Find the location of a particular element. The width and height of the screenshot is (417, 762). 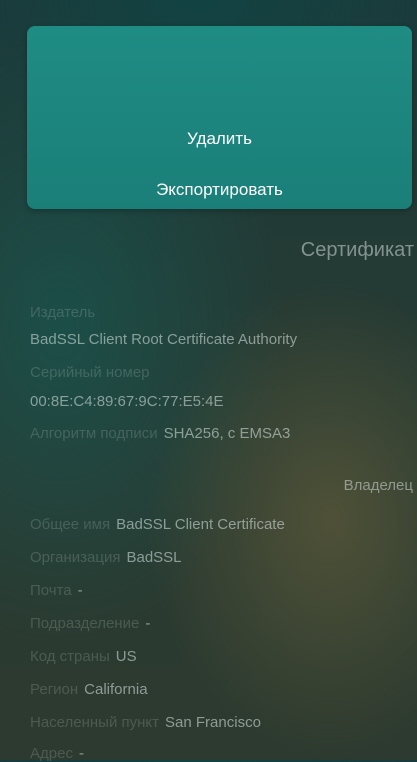

certificate-section-title: Сертификат is located at coordinates (357, 250).